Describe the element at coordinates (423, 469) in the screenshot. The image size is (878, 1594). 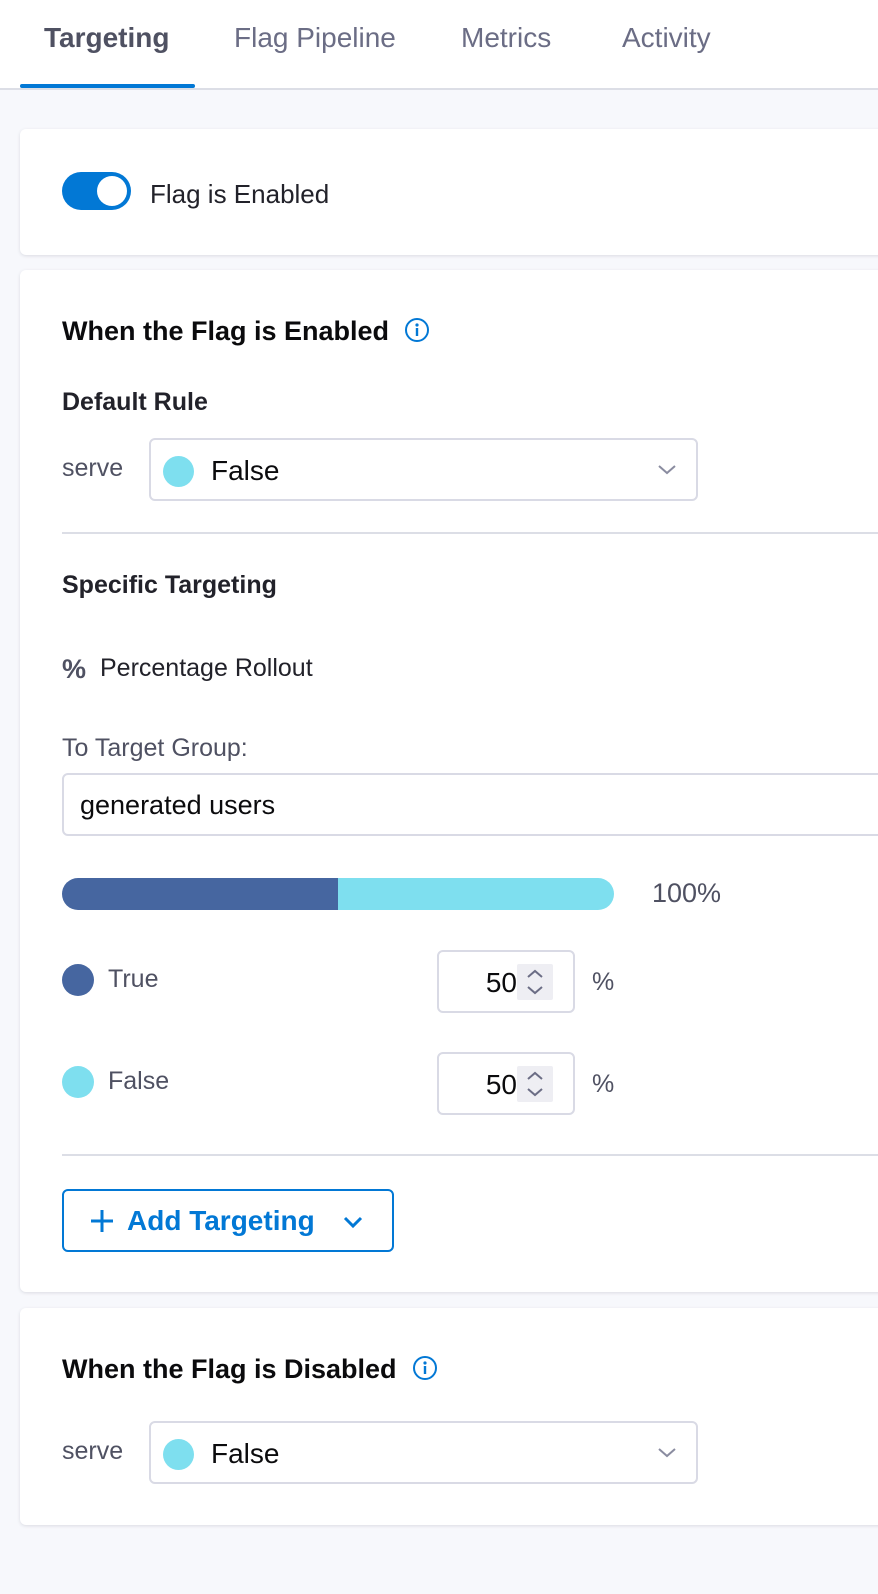
I see `default-serve-select: False` at that location.